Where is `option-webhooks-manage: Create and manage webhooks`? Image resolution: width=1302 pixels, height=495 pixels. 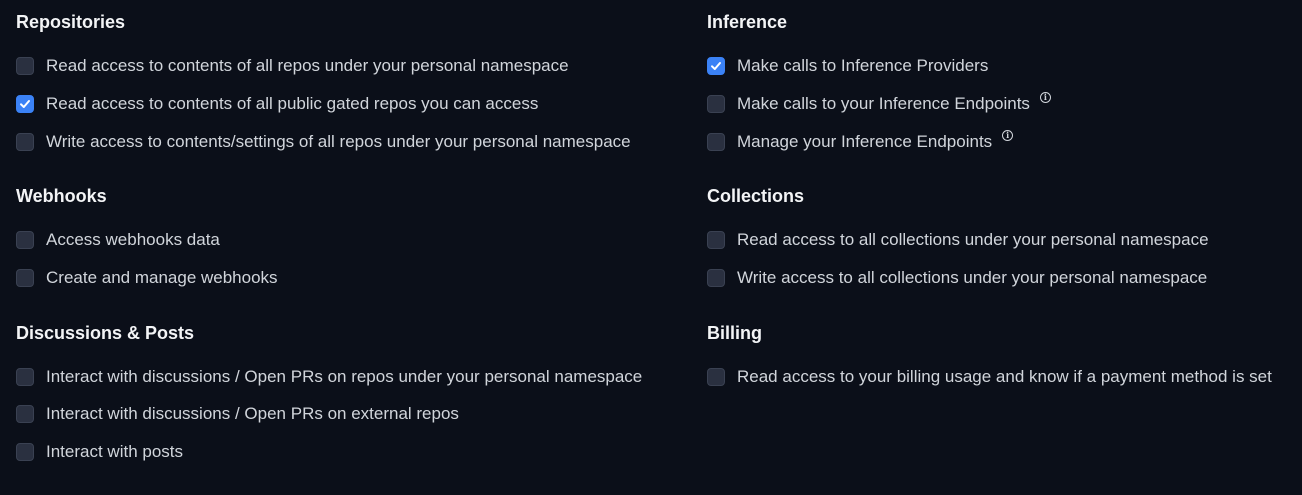
option-webhooks-manage: Create and manage webhooks is located at coordinates (147, 278).